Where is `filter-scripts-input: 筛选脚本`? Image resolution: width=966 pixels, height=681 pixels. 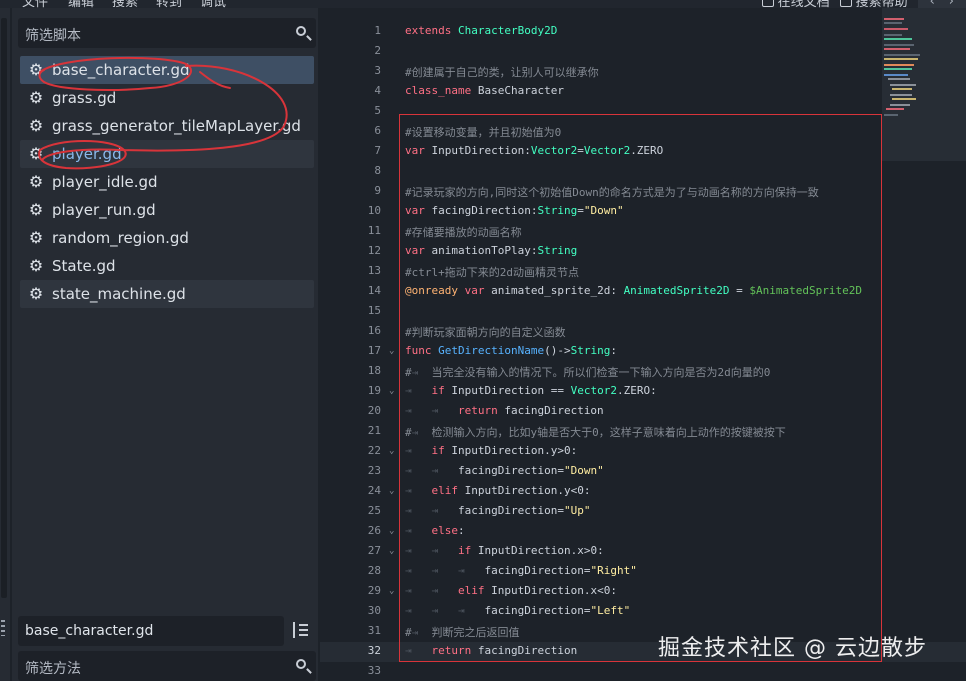
filter-scripts-input: 筛选脚本 is located at coordinates (167, 33).